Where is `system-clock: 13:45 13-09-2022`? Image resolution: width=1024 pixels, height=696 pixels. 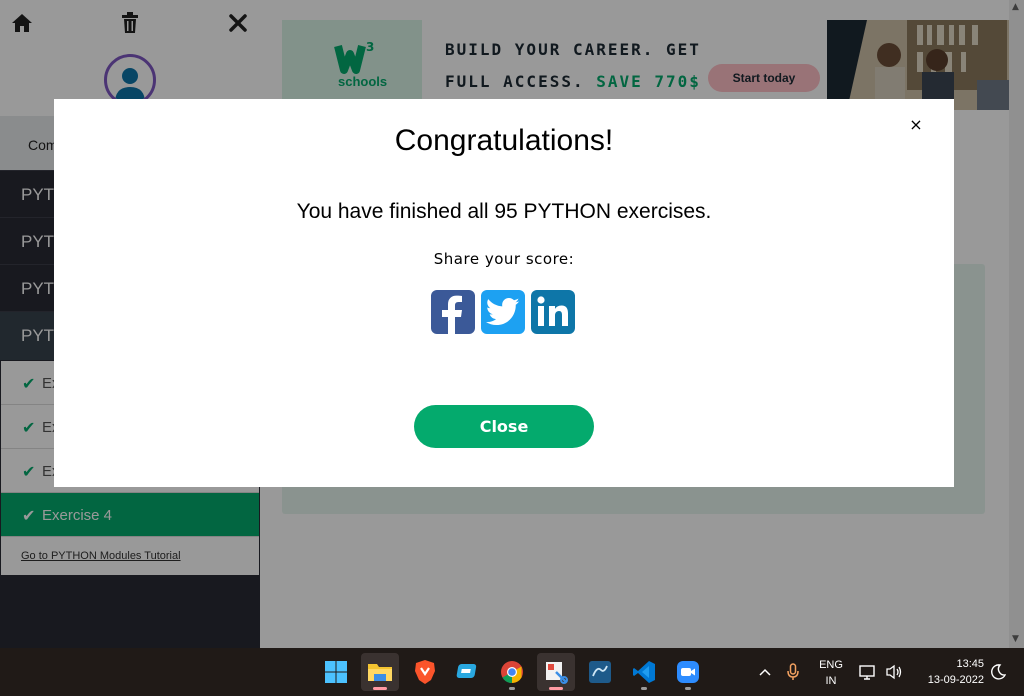 system-clock: 13:45 13-09-2022 is located at coordinates (946, 672).